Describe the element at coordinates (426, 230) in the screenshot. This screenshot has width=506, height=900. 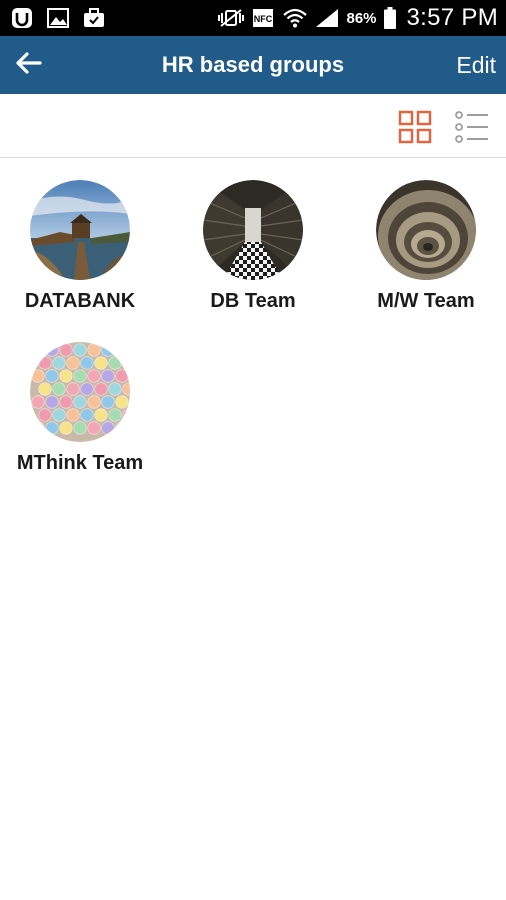
I see `spiral-staircase-photo` at that location.